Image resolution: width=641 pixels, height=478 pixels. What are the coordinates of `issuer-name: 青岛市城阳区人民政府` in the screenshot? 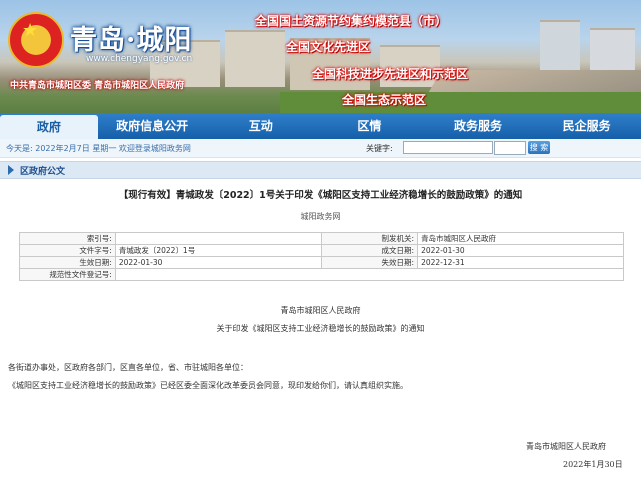 It's located at (320, 310).